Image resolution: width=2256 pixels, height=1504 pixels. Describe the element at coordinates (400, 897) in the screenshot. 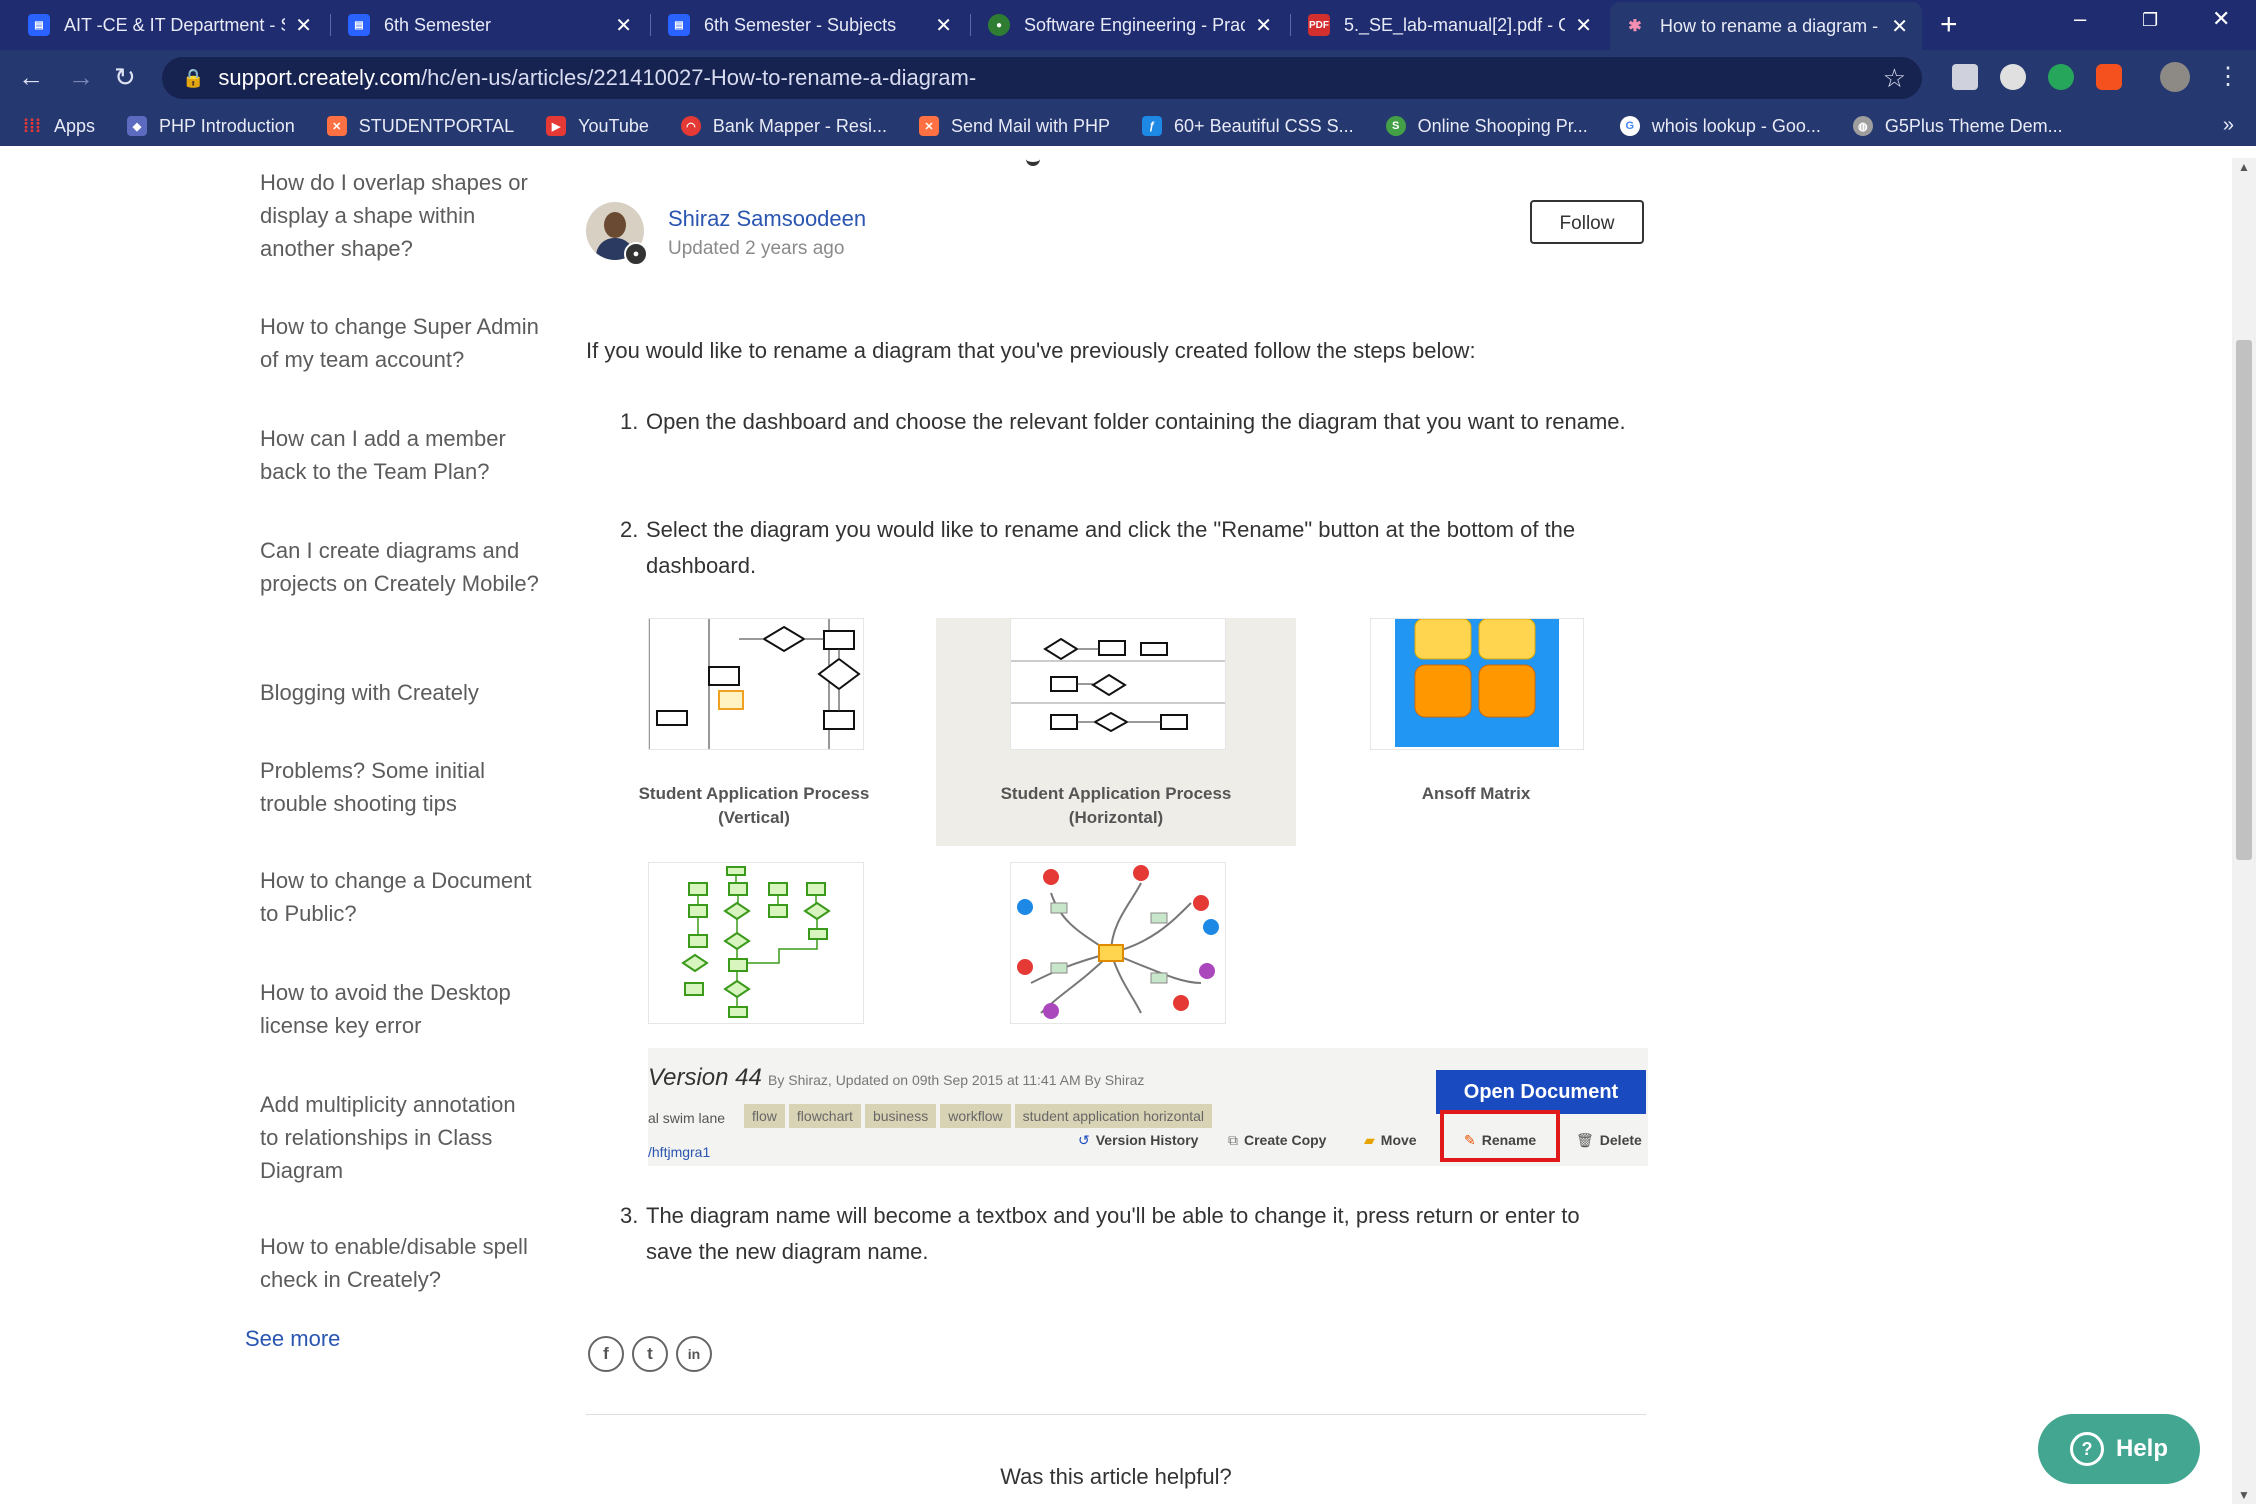

I see `sidebar-item-document-public: How to change a Document to Public?` at that location.